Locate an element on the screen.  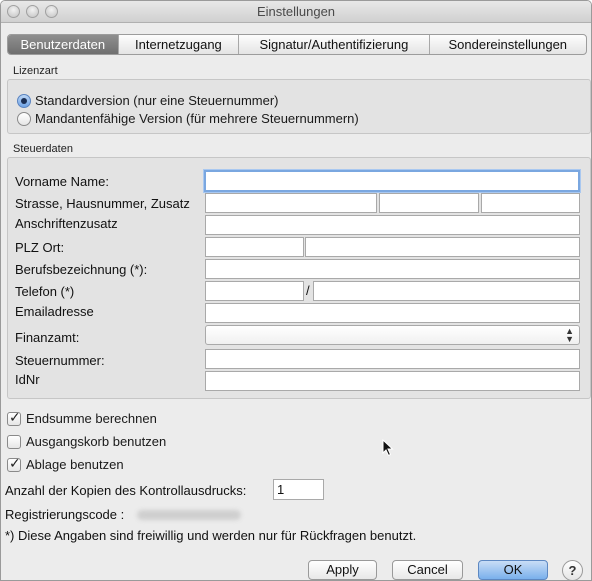
steuernummer-input is located at coordinates (392, 359).